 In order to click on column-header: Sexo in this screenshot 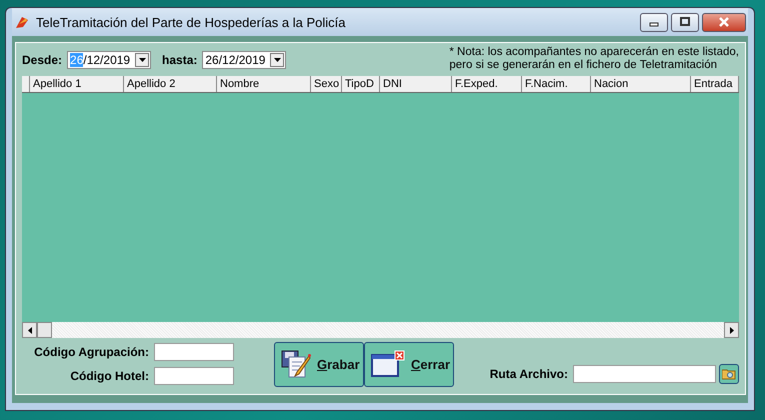, I will do `click(326, 84)`.